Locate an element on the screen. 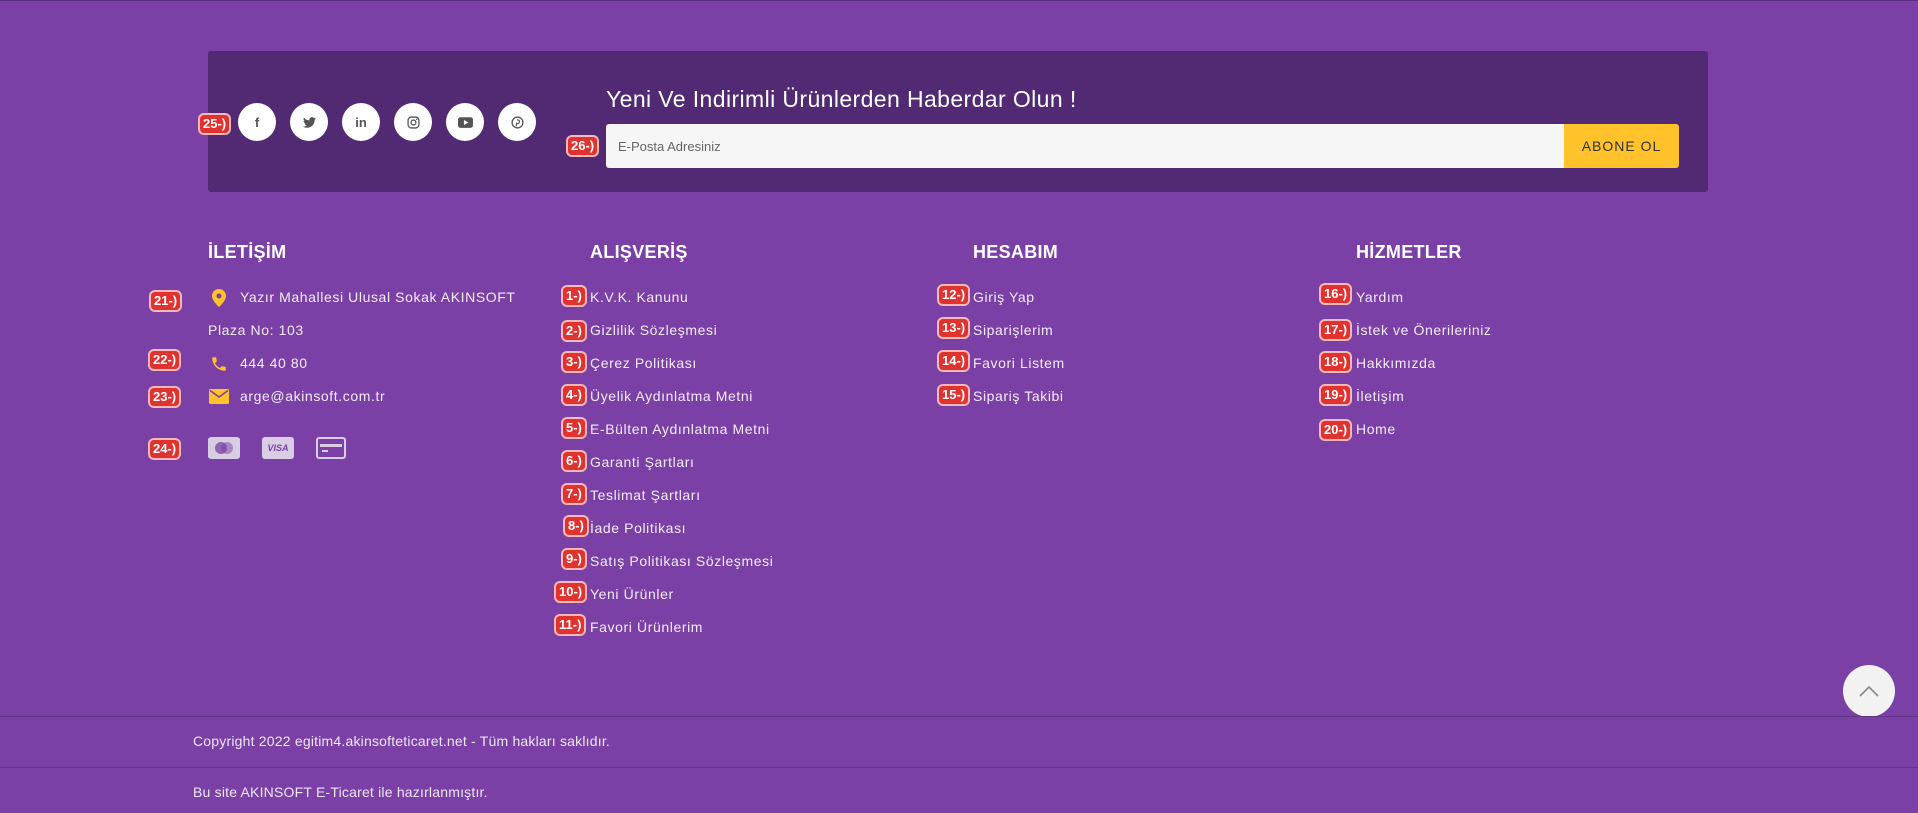 Image resolution: width=1918 pixels, height=813 pixels. footer-link: Yardım is located at coordinates (1424, 297).